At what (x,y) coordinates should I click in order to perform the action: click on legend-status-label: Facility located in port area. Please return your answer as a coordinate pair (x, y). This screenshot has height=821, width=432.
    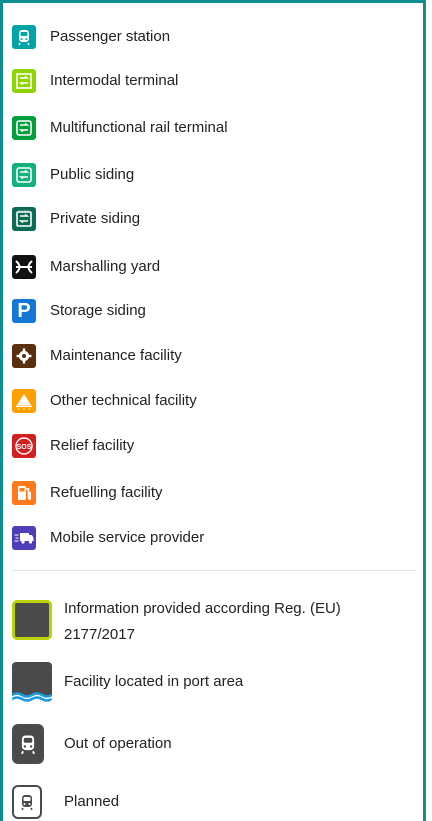
    Looking at the image, I should click on (154, 681).